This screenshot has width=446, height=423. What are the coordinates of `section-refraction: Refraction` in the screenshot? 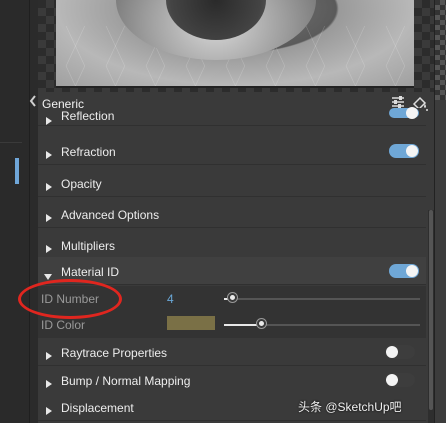 It's located at (232, 151).